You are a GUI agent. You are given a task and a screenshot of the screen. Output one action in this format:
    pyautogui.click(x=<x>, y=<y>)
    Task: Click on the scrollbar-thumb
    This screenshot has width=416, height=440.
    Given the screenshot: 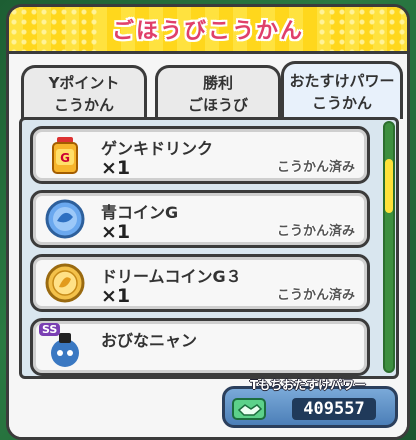 What is the action you would take?
    pyautogui.click(x=389, y=186)
    